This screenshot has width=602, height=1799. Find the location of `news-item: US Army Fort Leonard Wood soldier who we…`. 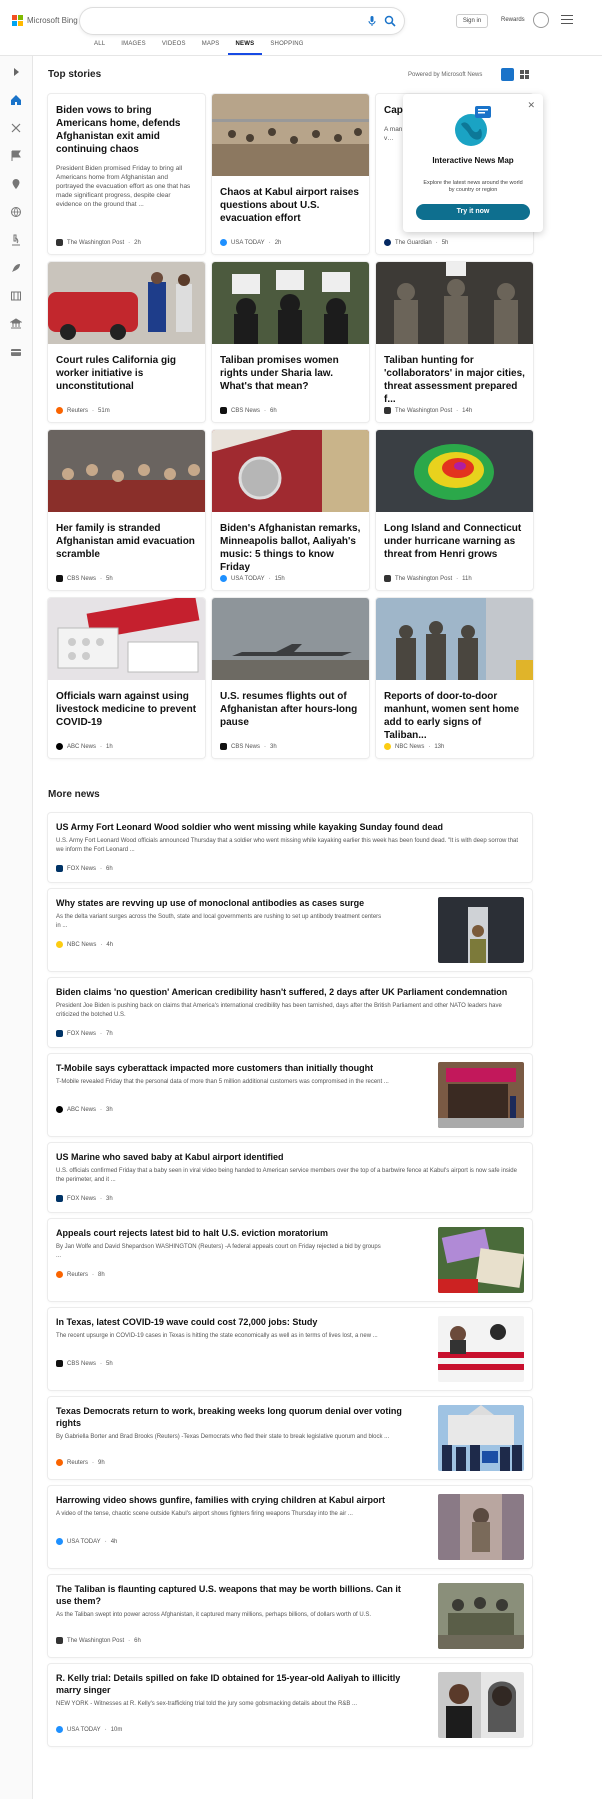

news-item: US Army Fort Leonard Wood soldier who we… is located at coordinates (290, 847).